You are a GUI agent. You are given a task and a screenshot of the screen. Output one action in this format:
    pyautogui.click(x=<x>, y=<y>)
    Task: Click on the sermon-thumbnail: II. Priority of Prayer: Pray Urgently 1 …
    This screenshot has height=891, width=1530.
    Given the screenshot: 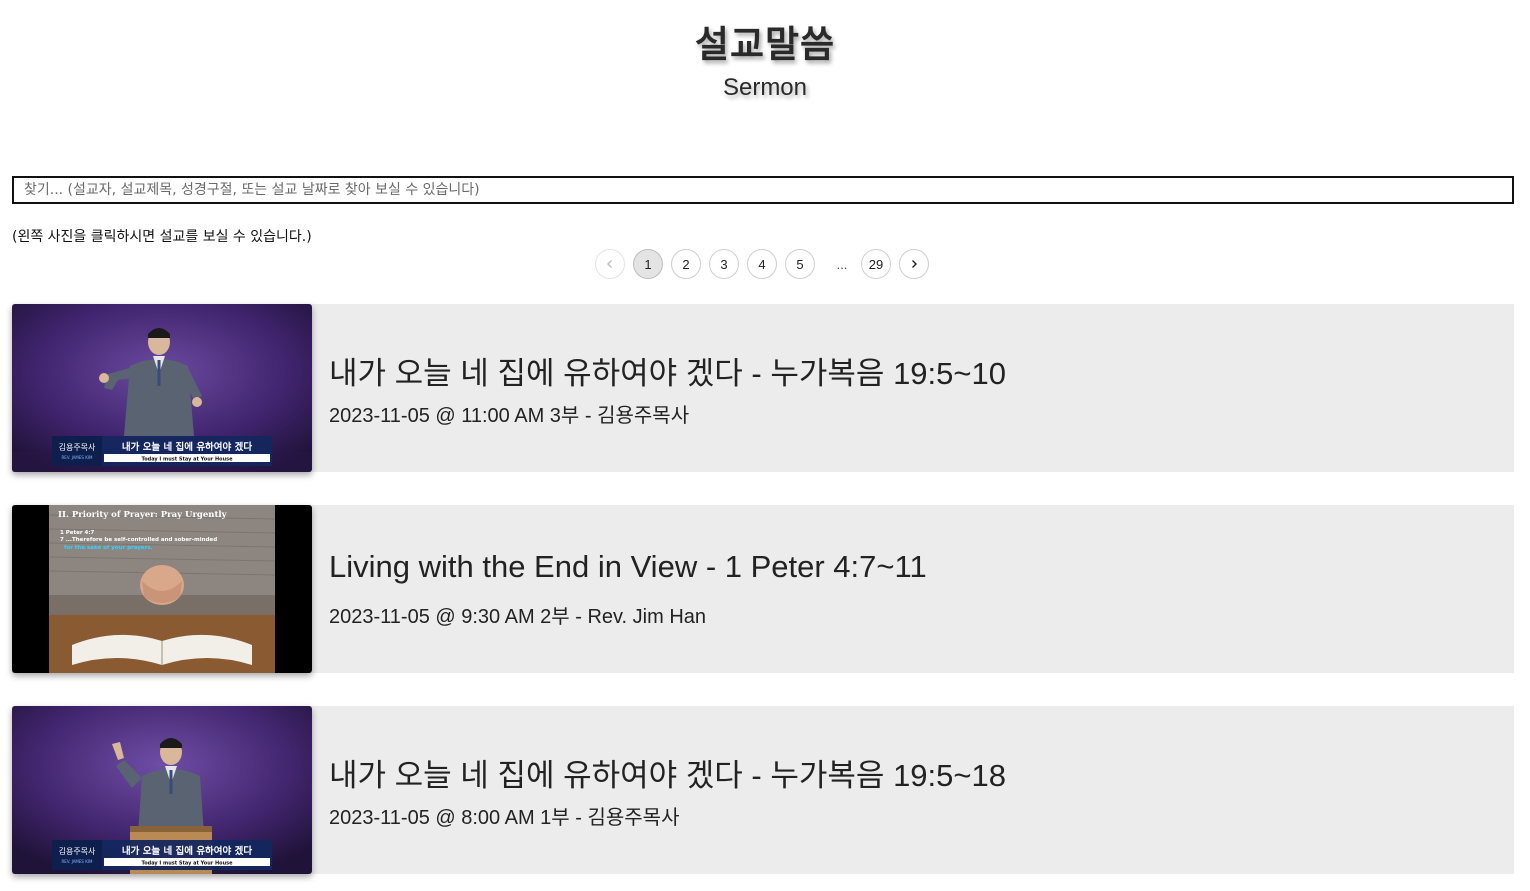 What is the action you would take?
    pyautogui.click(x=162, y=589)
    